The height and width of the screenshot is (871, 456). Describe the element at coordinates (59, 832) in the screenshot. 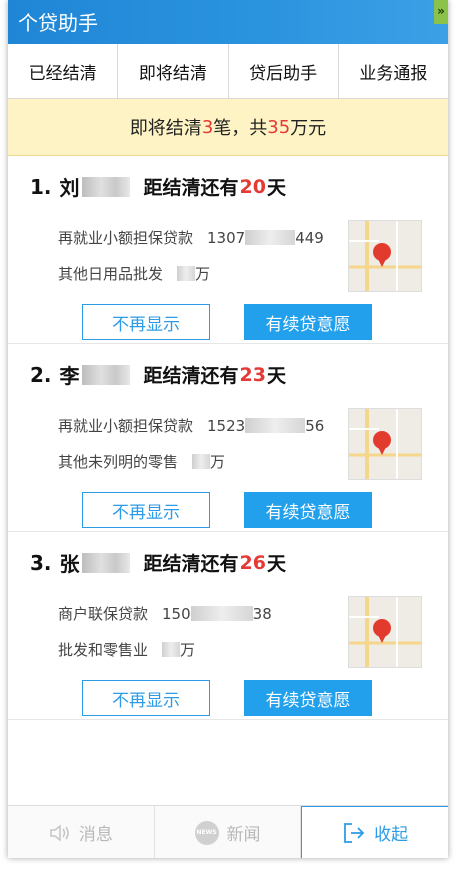

I see `speaker-icon` at that location.